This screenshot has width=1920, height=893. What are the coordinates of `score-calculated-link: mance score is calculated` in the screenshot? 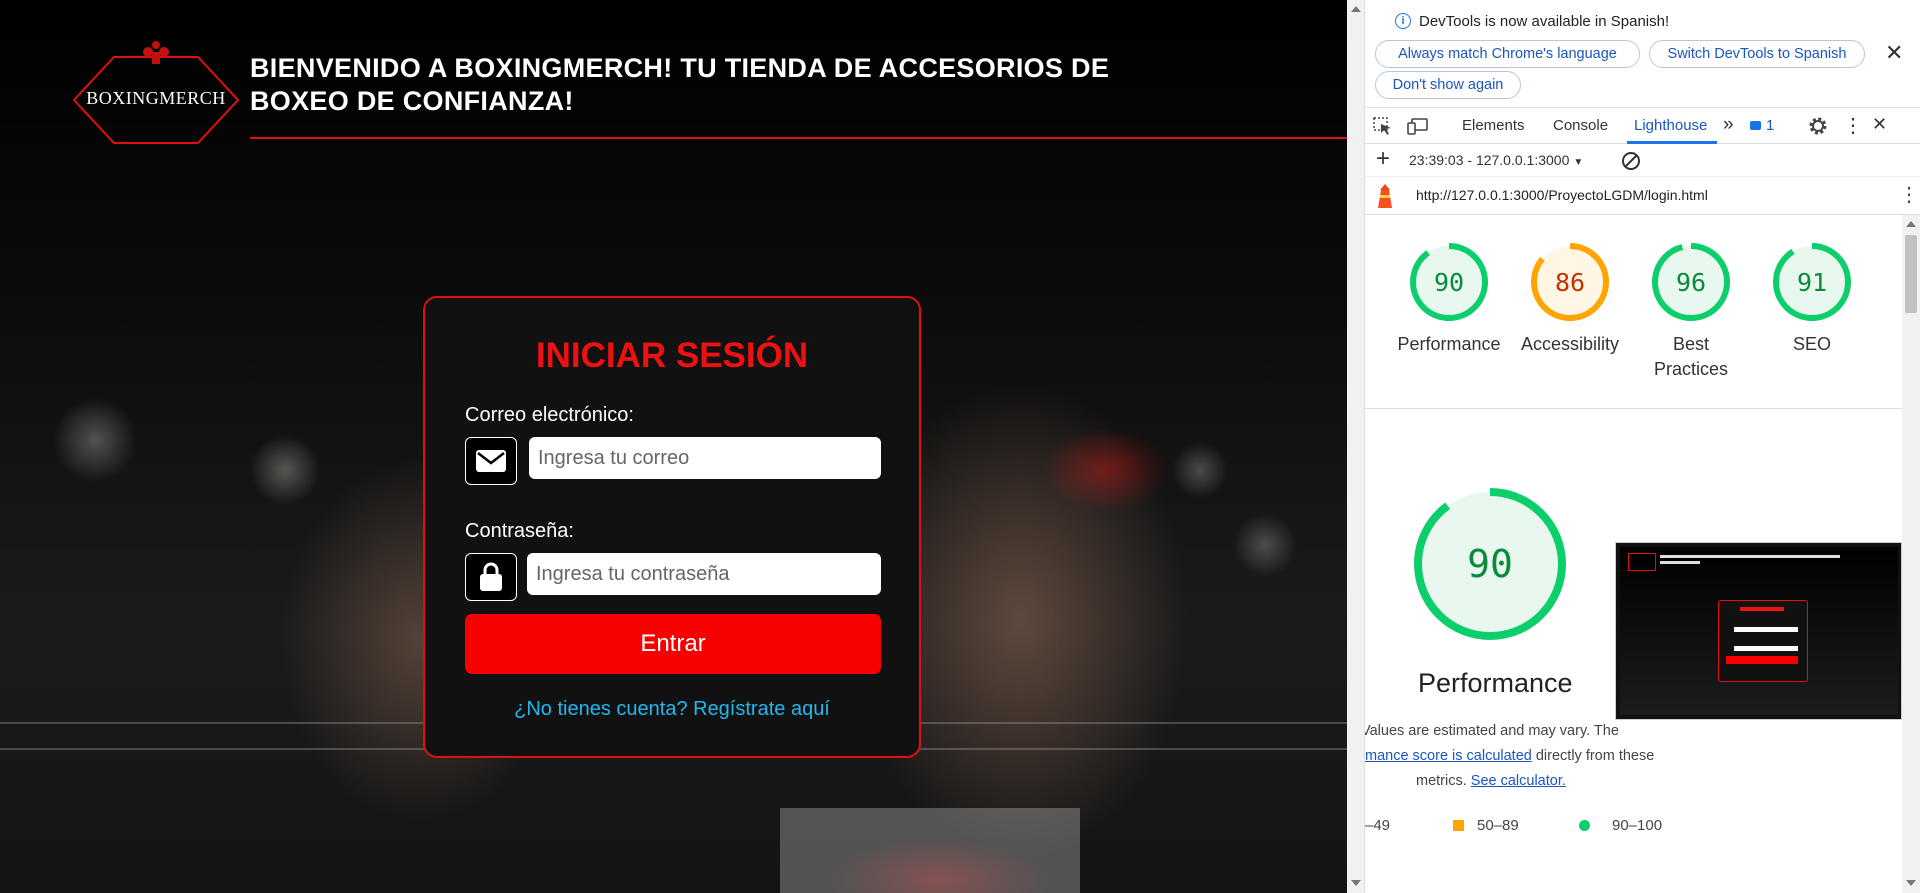 It's located at (1448, 756).